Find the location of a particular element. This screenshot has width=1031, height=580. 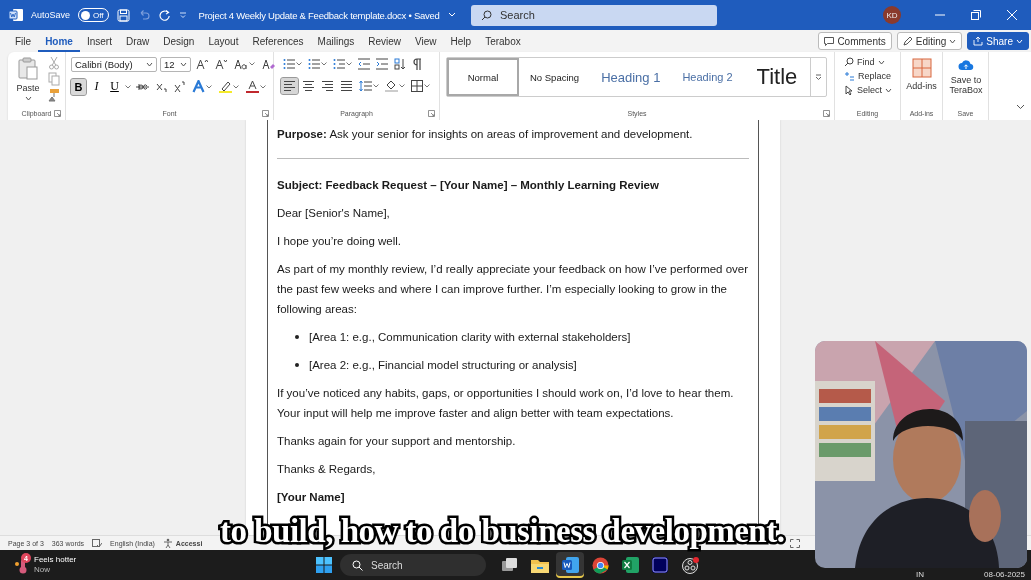

style-option: Heading 1 is located at coordinates (631, 77).